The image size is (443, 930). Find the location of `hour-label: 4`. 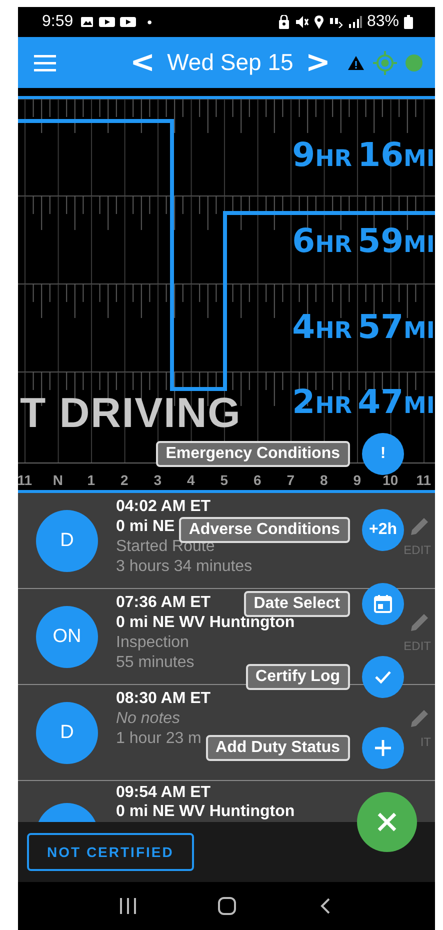

hour-label: 4 is located at coordinates (191, 481).